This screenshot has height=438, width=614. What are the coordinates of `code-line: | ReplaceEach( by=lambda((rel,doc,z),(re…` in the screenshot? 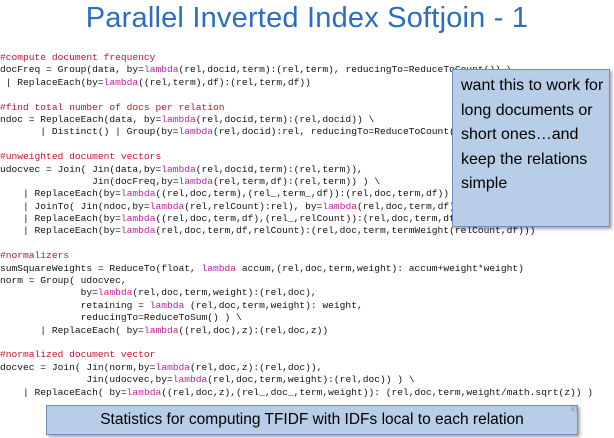 It's located at (297, 392).